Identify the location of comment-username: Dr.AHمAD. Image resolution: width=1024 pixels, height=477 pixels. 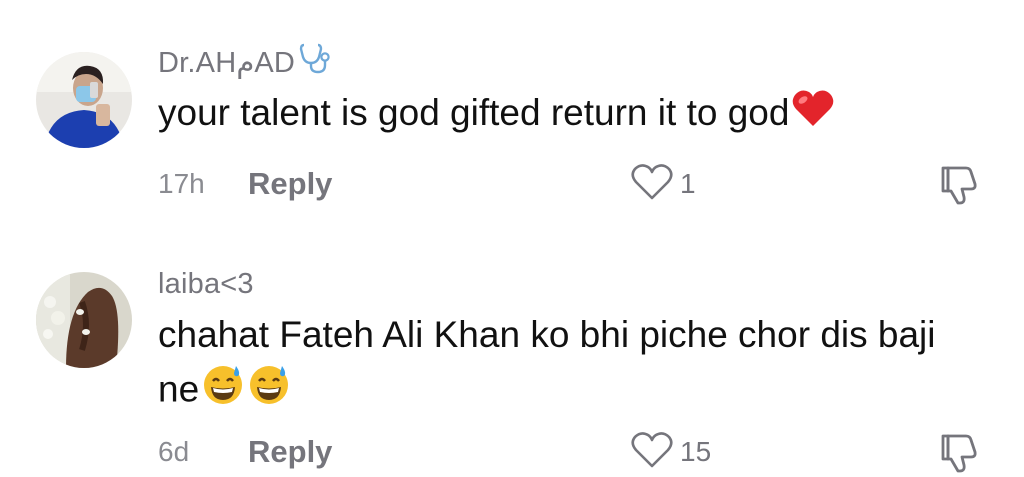
(571, 62).